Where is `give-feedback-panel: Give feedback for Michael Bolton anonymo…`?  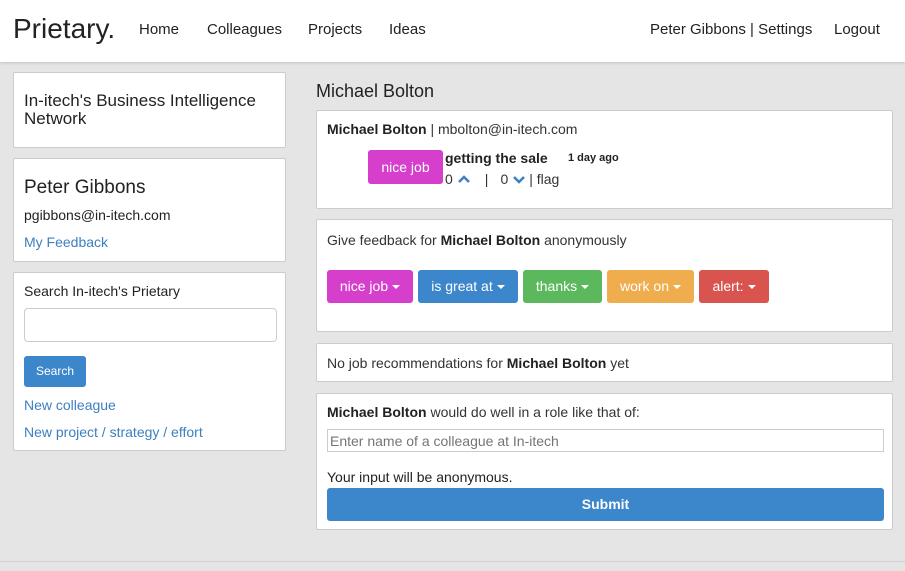 give-feedback-panel: Give feedback for Michael Bolton anonymo… is located at coordinates (604, 275).